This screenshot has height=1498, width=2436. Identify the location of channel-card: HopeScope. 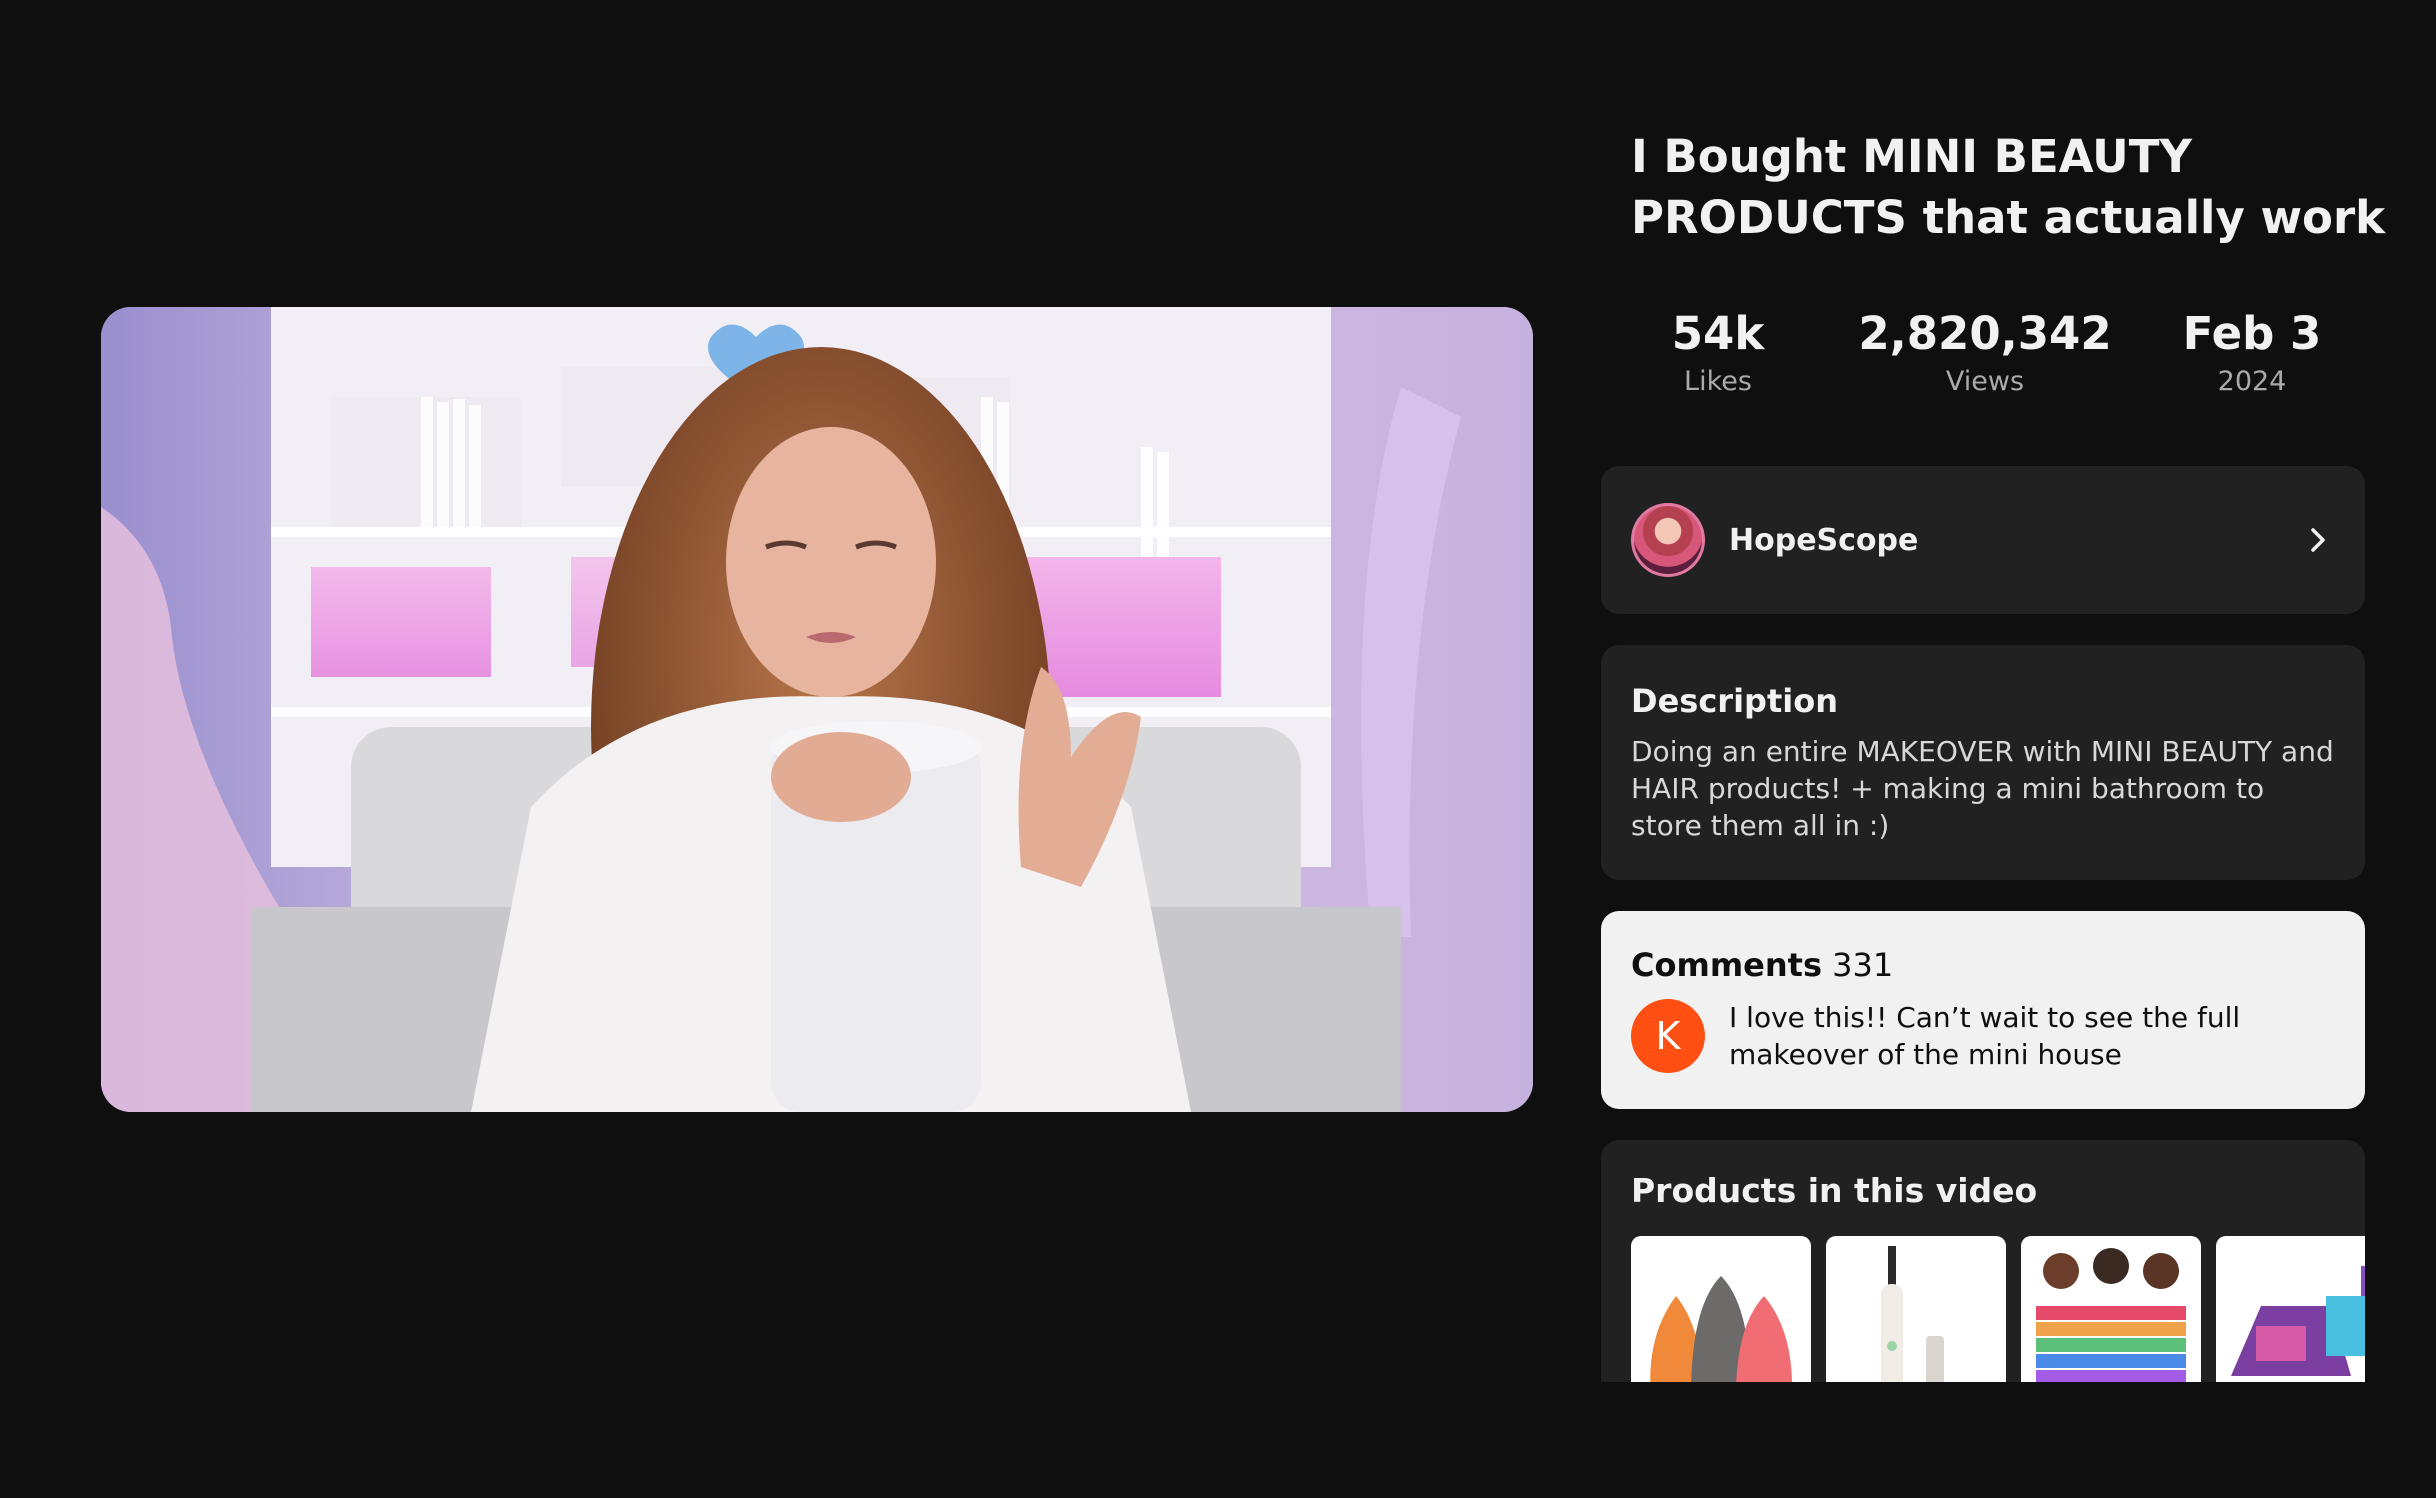
(1983, 540).